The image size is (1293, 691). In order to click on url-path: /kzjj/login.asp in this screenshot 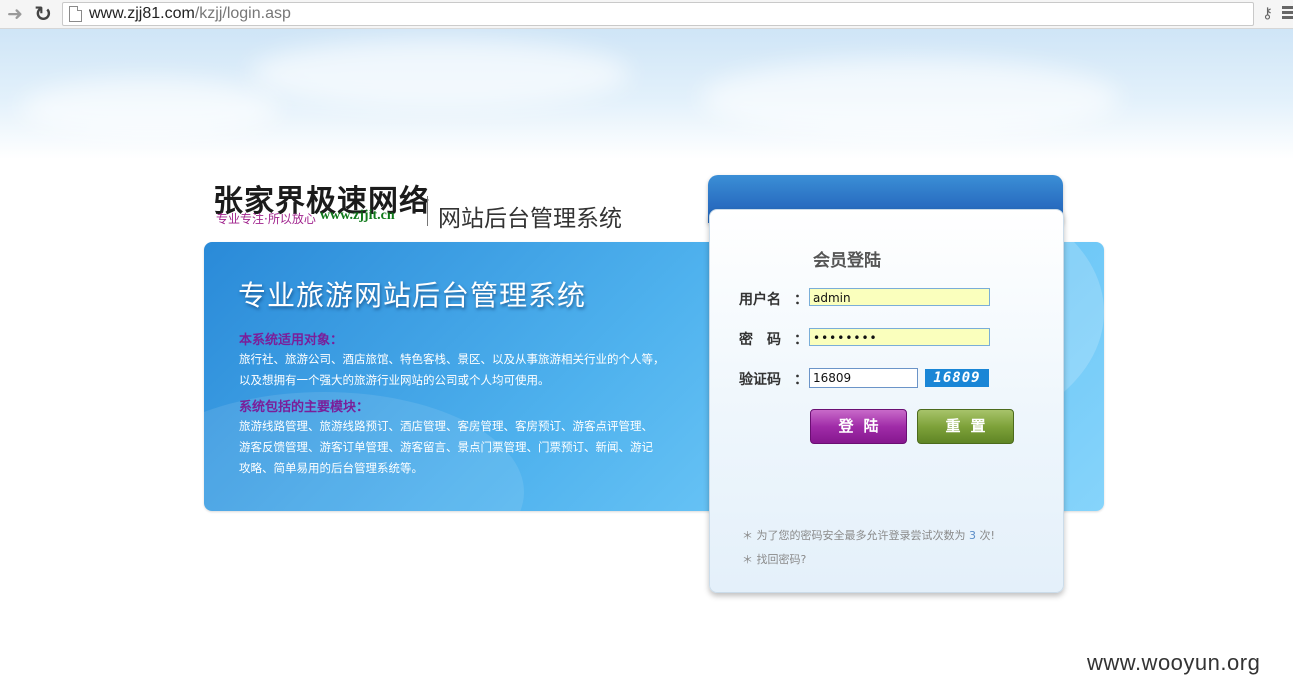, I will do `click(242, 13)`.